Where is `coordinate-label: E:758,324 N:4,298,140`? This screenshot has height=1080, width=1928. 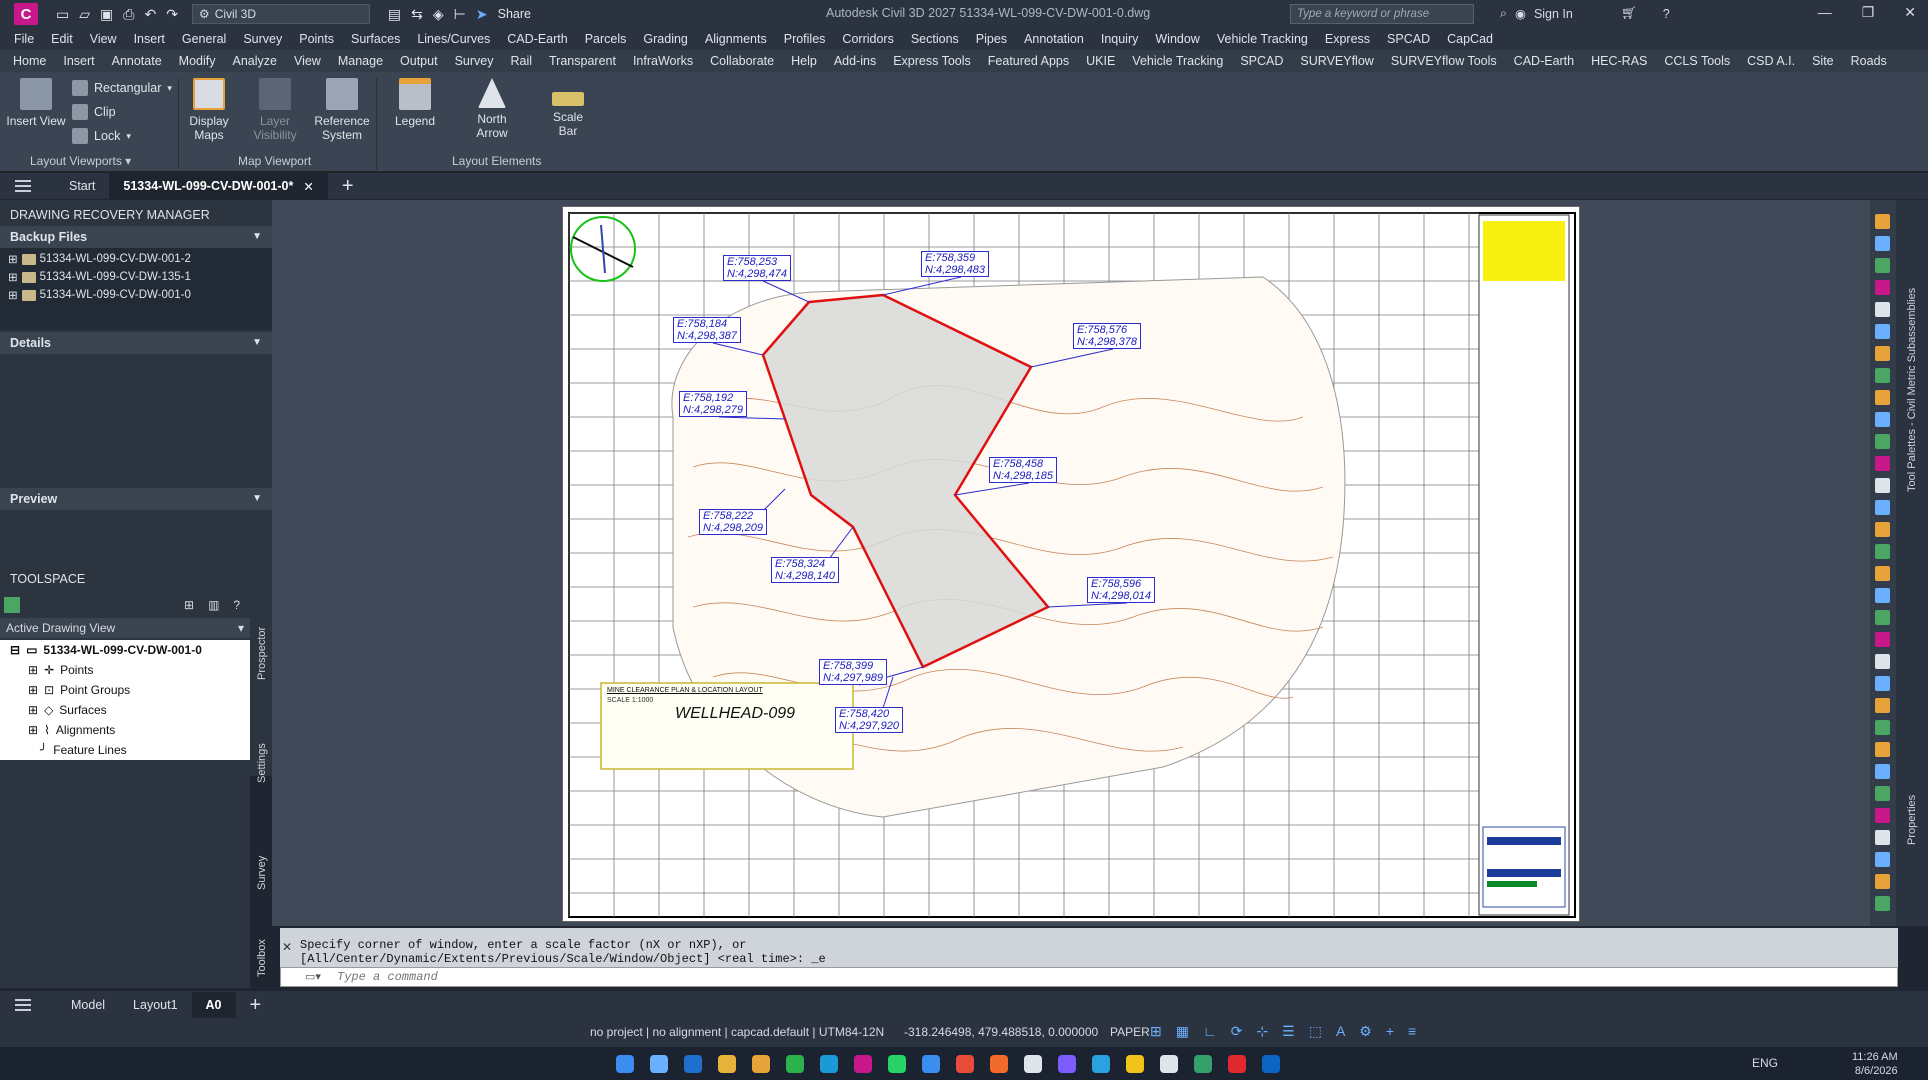
coordinate-label: E:758,324 N:4,298,140 is located at coordinates (805, 570).